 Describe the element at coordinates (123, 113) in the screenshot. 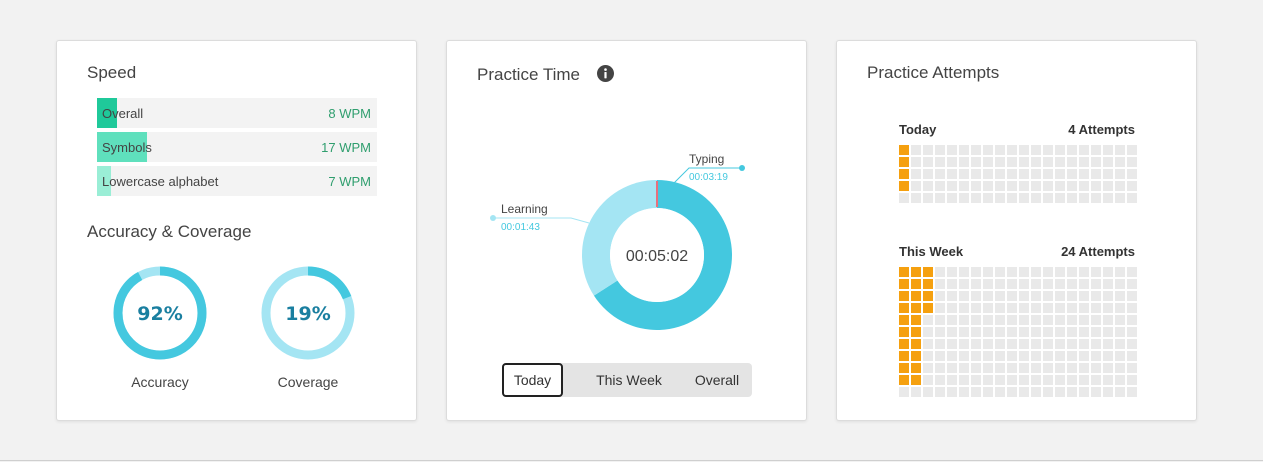

I see `speed-row-label: Overall` at that location.